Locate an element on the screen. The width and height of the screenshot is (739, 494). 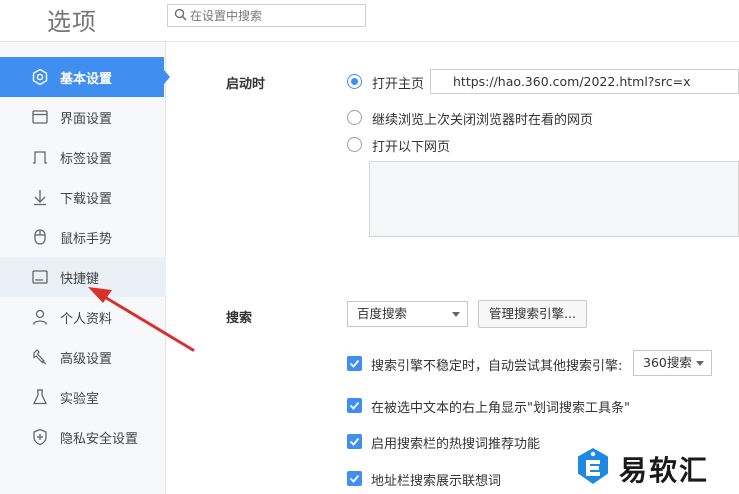
download-icon is located at coordinates (40, 198).